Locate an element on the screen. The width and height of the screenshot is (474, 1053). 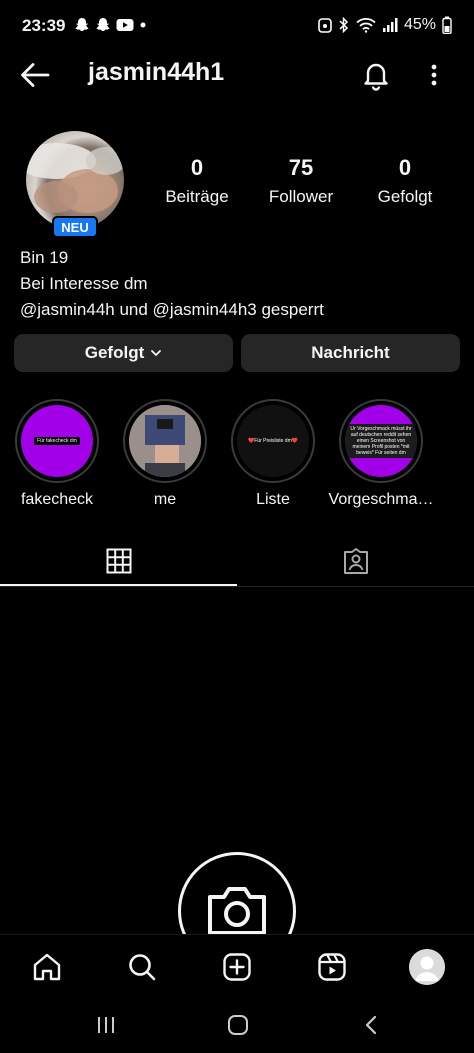
avatar-photo is located at coordinates (75, 178).